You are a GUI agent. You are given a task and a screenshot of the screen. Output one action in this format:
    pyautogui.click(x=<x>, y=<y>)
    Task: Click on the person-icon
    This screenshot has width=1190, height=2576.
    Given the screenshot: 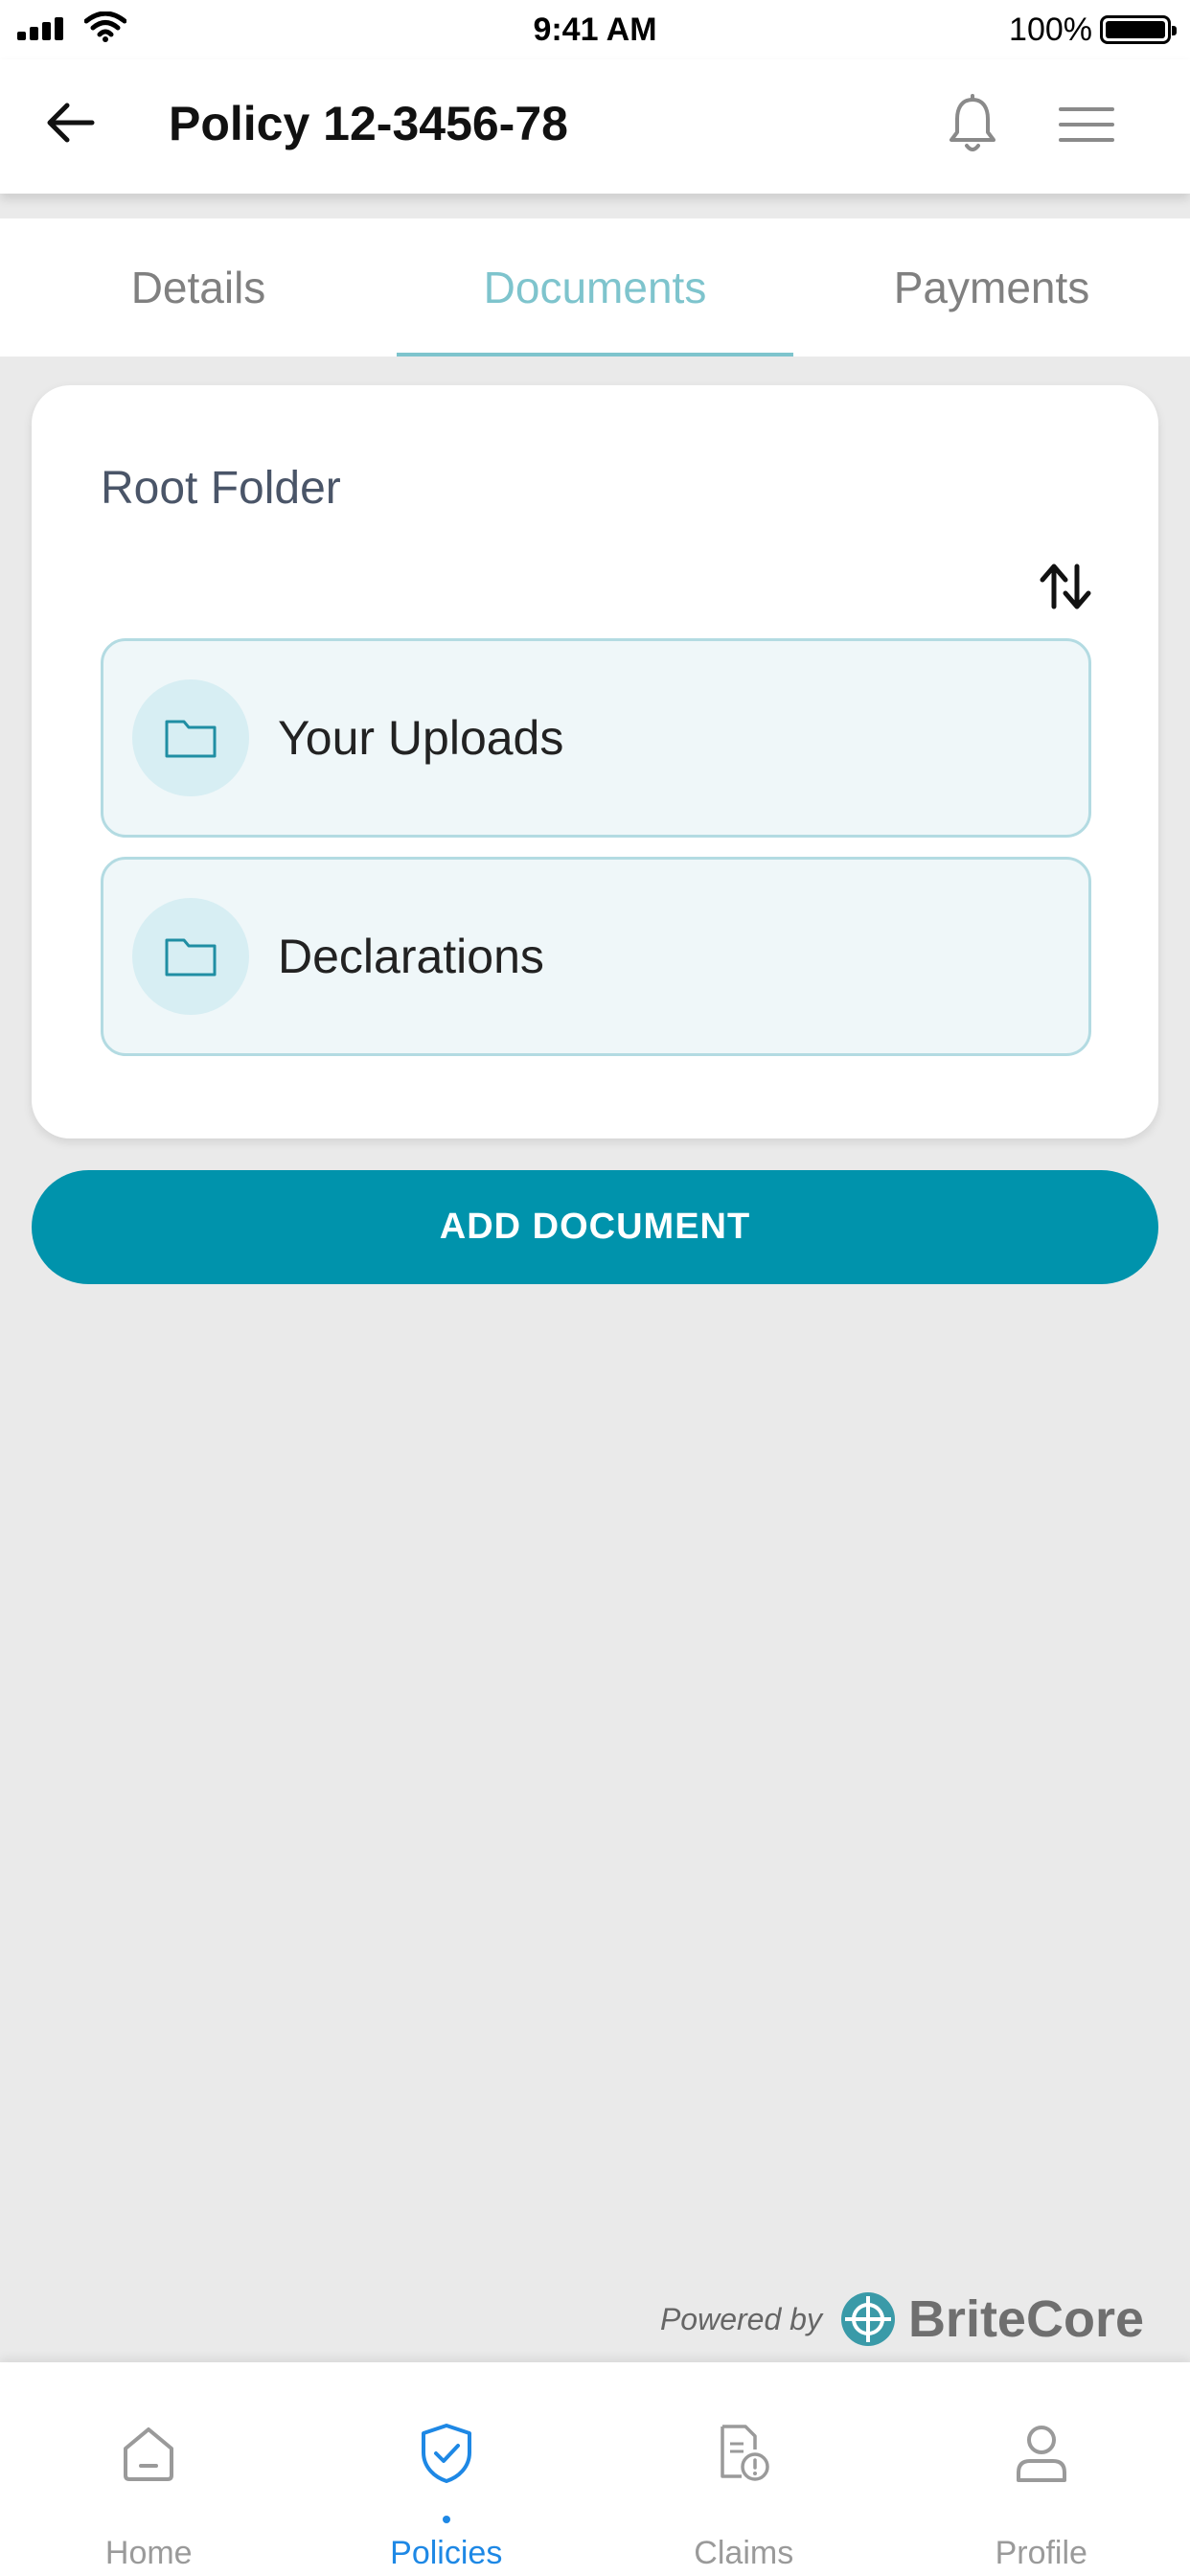 What is the action you would take?
    pyautogui.click(x=1041, y=2453)
    